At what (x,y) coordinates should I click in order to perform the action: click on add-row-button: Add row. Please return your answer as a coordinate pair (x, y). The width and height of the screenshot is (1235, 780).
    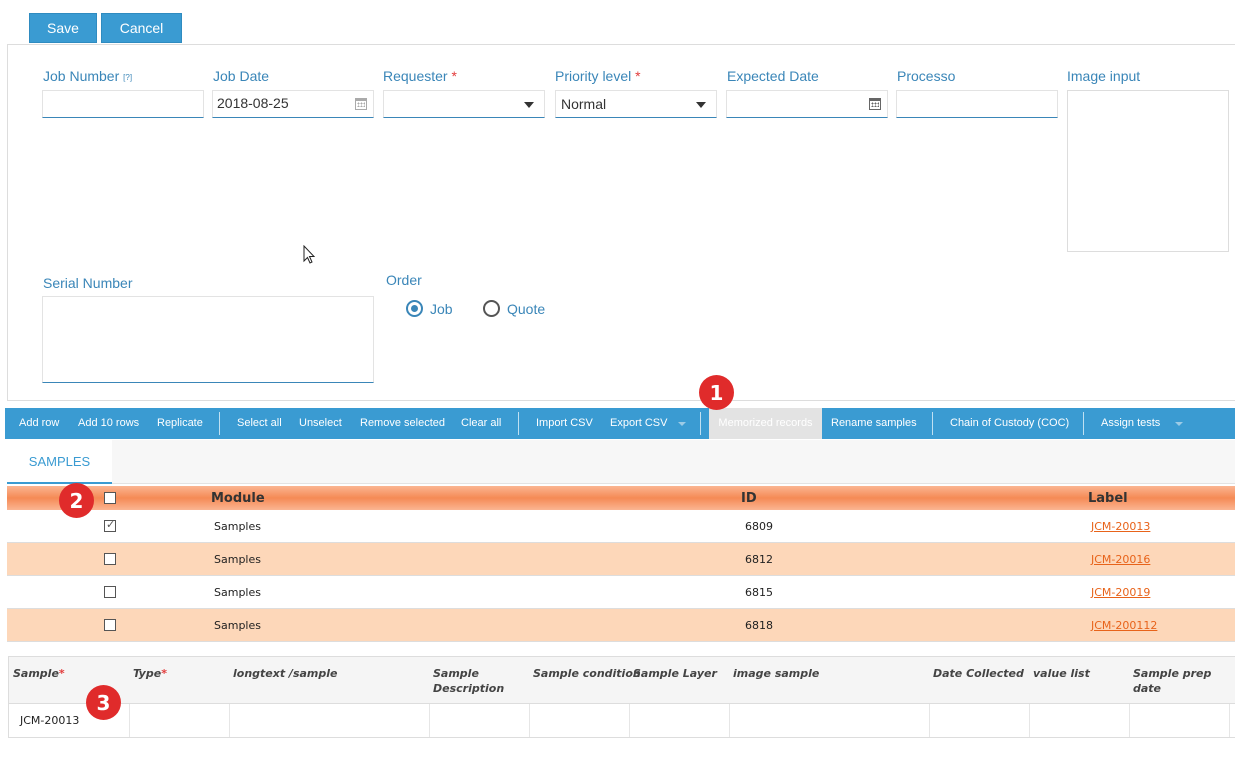
    Looking at the image, I should click on (39, 423).